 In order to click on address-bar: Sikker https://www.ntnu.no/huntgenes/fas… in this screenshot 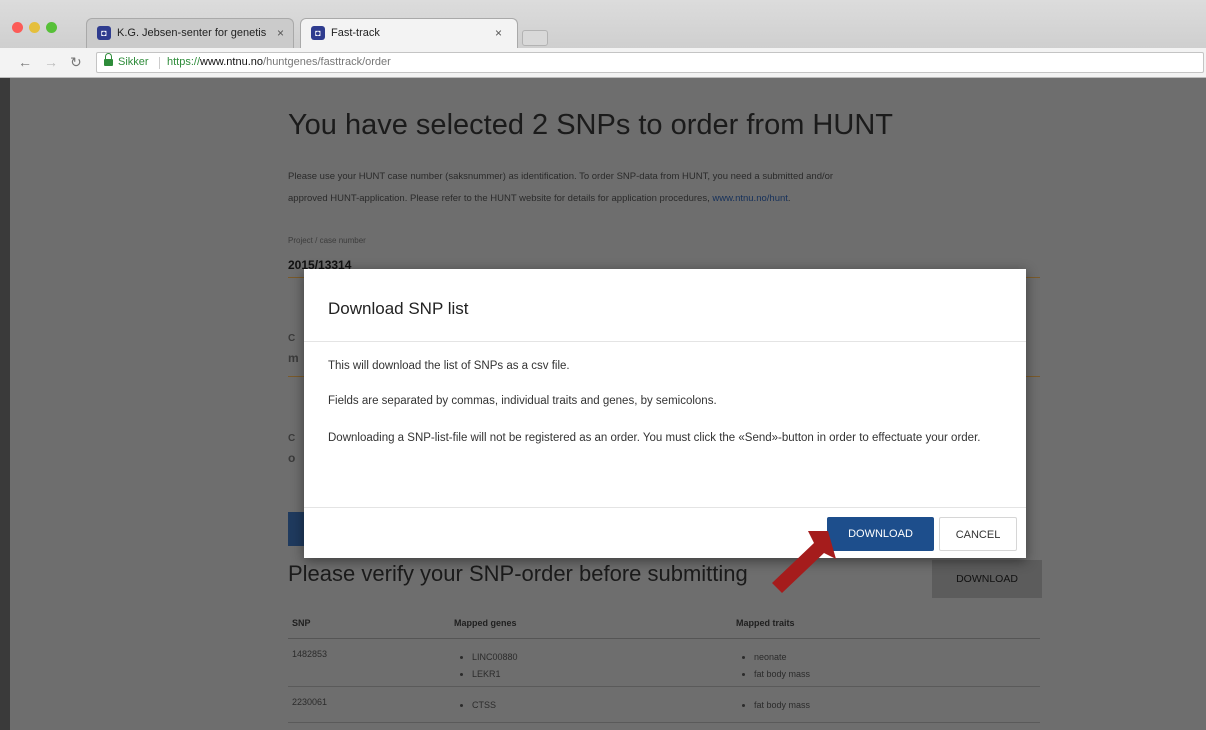, I will do `click(650, 62)`.